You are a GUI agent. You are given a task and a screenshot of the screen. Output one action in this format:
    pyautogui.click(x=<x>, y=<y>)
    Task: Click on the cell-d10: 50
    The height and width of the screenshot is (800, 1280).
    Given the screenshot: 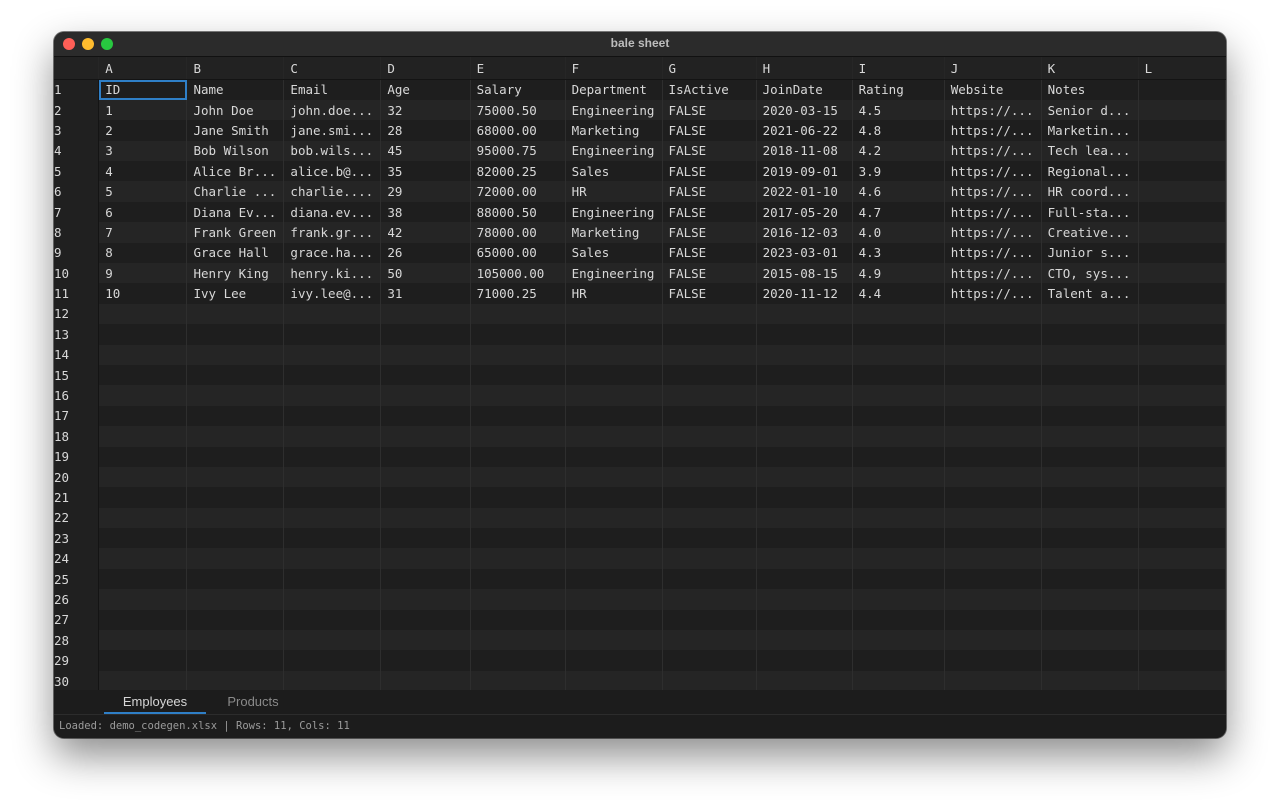 What is the action you would take?
    pyautogui.click(x=425, y=273)
    